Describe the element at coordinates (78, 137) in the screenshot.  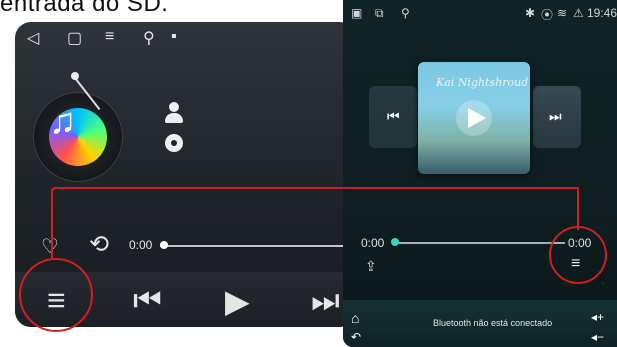
I see `music-disc: ♫` at that location.